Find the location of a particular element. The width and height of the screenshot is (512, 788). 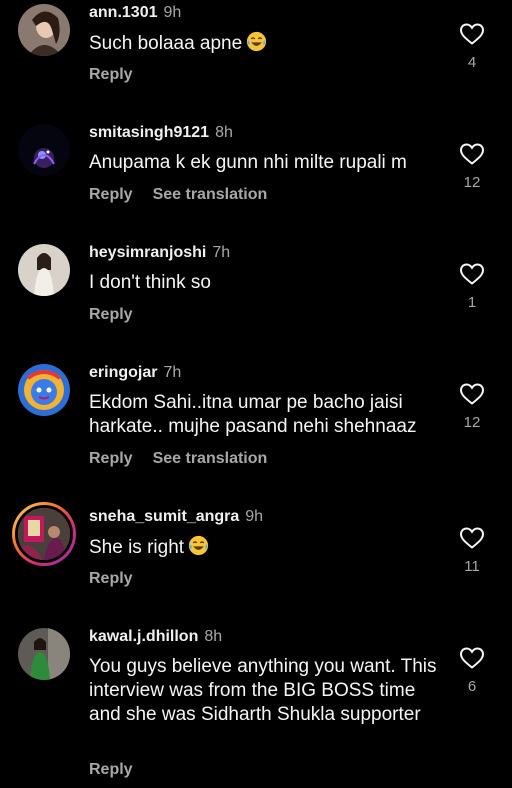

like-control: 6 is located at coordinates (472, 671).